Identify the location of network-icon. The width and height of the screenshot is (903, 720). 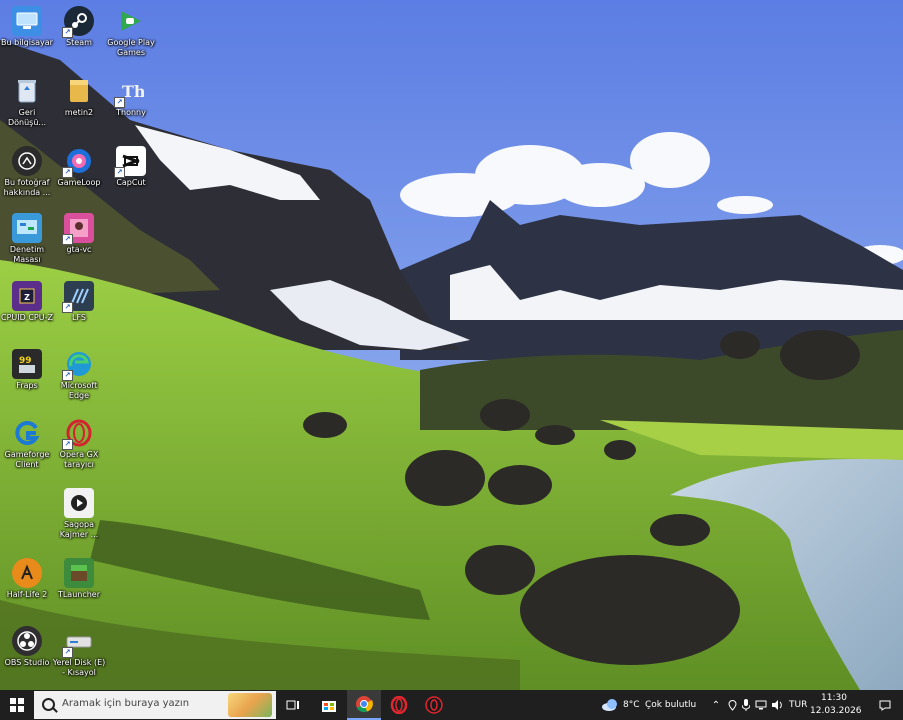
(761, 705).